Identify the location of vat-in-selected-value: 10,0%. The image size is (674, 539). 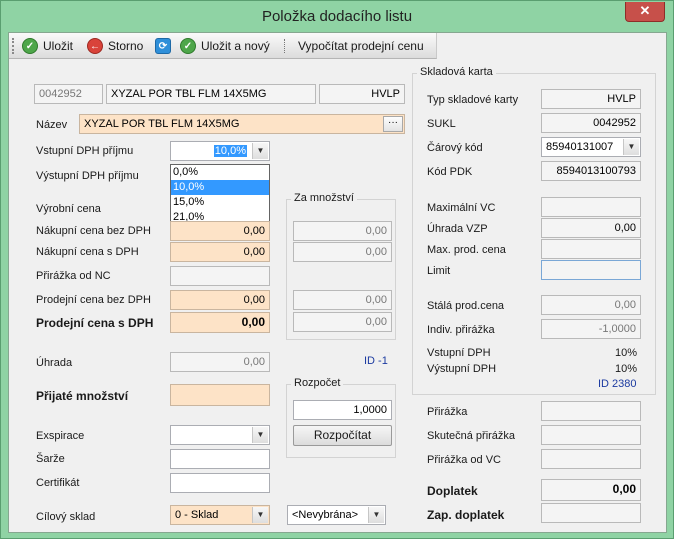
(230, 151).